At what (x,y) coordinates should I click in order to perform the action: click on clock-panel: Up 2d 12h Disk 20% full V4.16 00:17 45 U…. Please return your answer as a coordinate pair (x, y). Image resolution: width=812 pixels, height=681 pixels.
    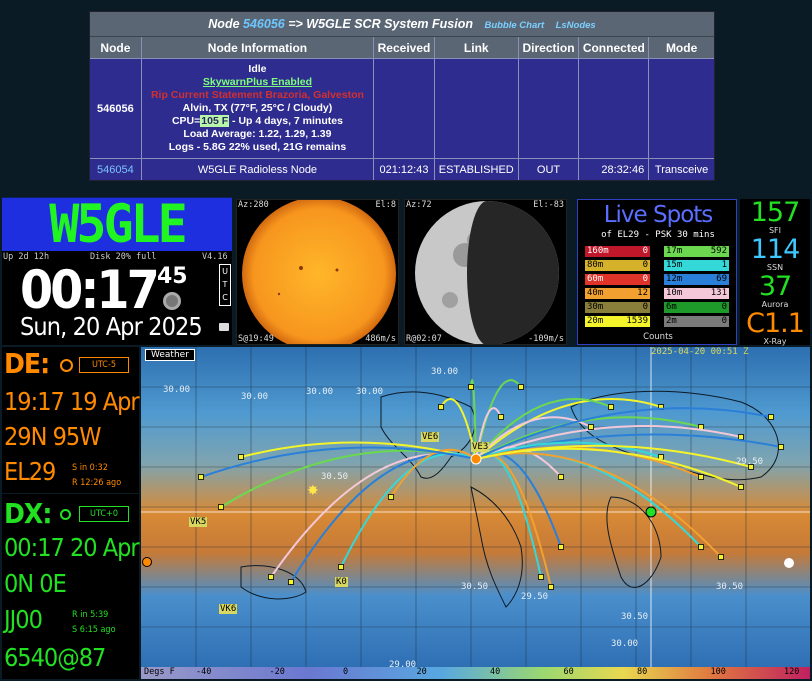
    Looking at the image, I should click on (117, 298).